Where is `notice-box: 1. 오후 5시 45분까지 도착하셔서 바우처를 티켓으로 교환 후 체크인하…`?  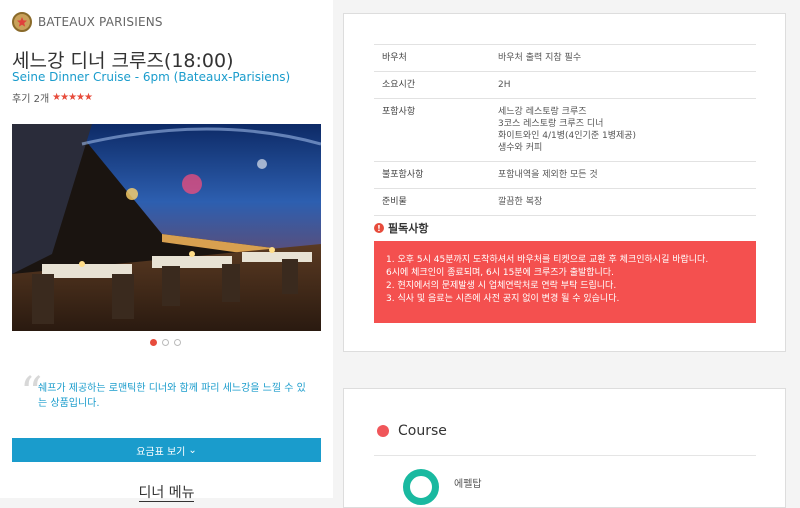
notice-box: 1. 오후 5시 45분까지 도착하셔서 바우처를 티켓으로 교환 후 체크인하… is located at coordinates (565, 282).